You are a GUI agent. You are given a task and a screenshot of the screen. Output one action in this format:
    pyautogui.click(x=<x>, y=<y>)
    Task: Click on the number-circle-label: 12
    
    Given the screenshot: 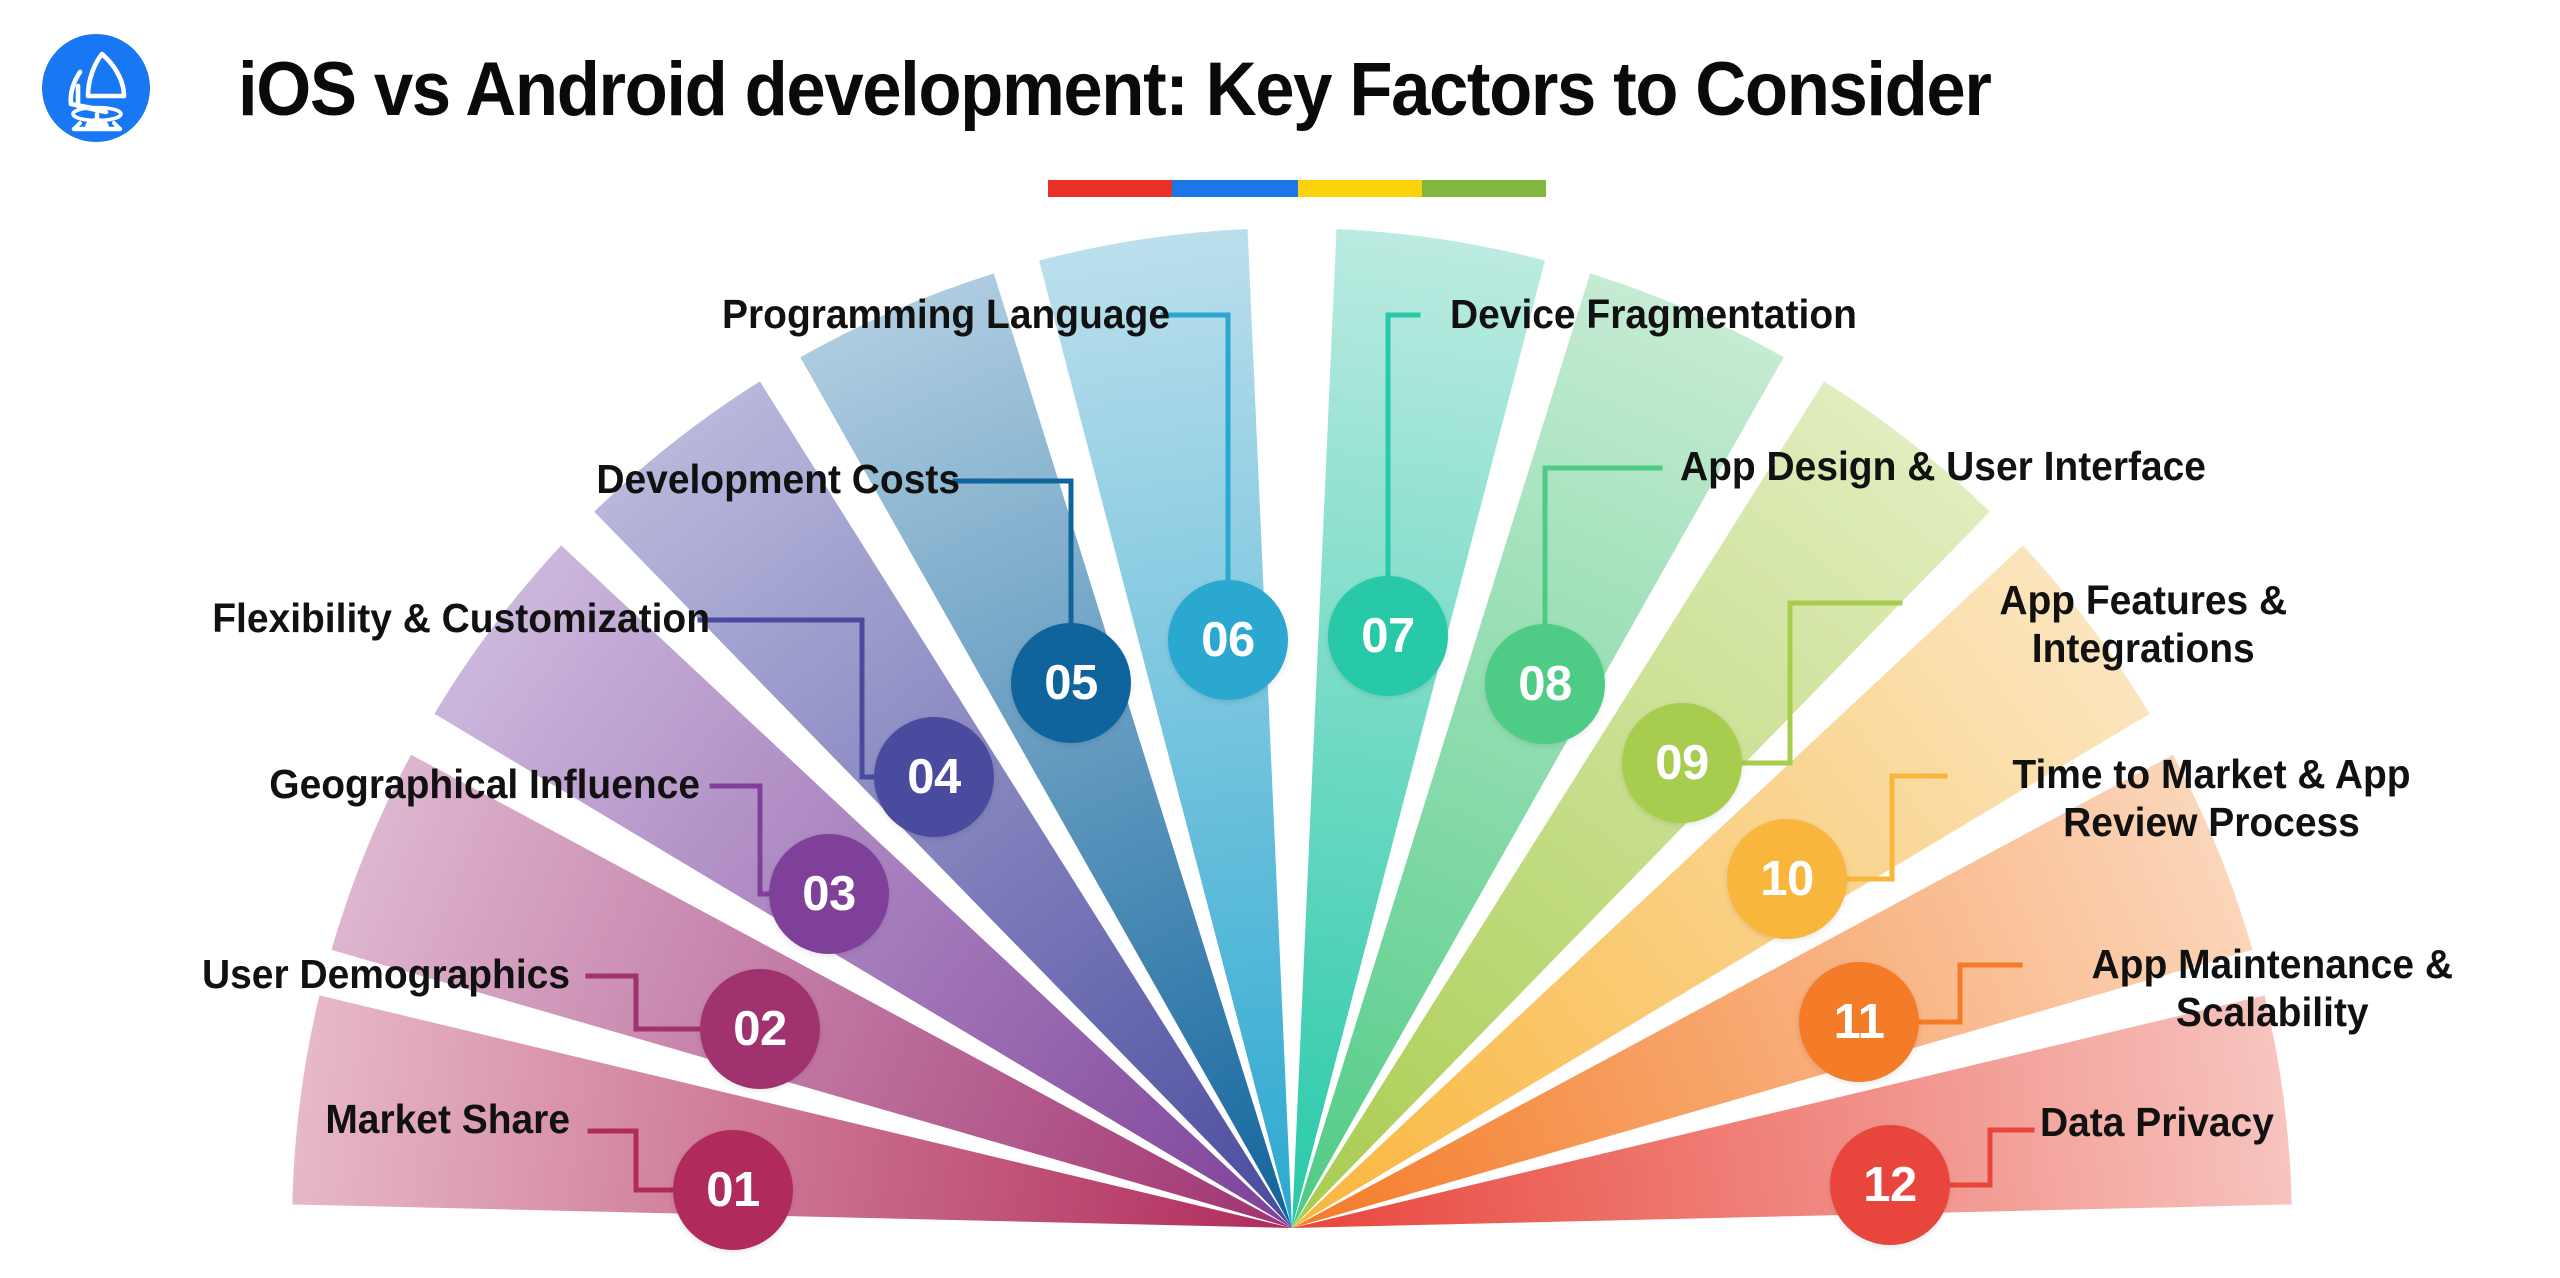 What is the action you would take?
    pyautogui.click(x=1890, y=1185)
    